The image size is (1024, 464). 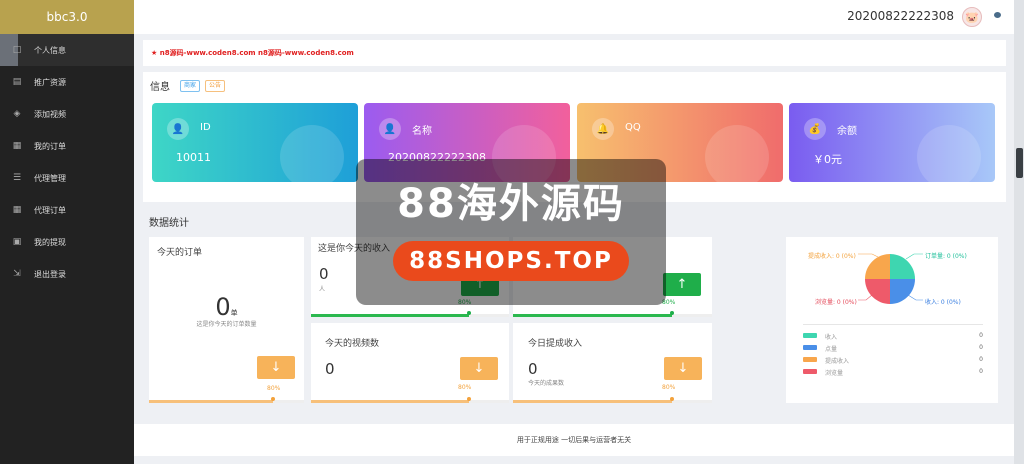 I want to click on stat-title: 今天的订单, so click(x=180, y=253).